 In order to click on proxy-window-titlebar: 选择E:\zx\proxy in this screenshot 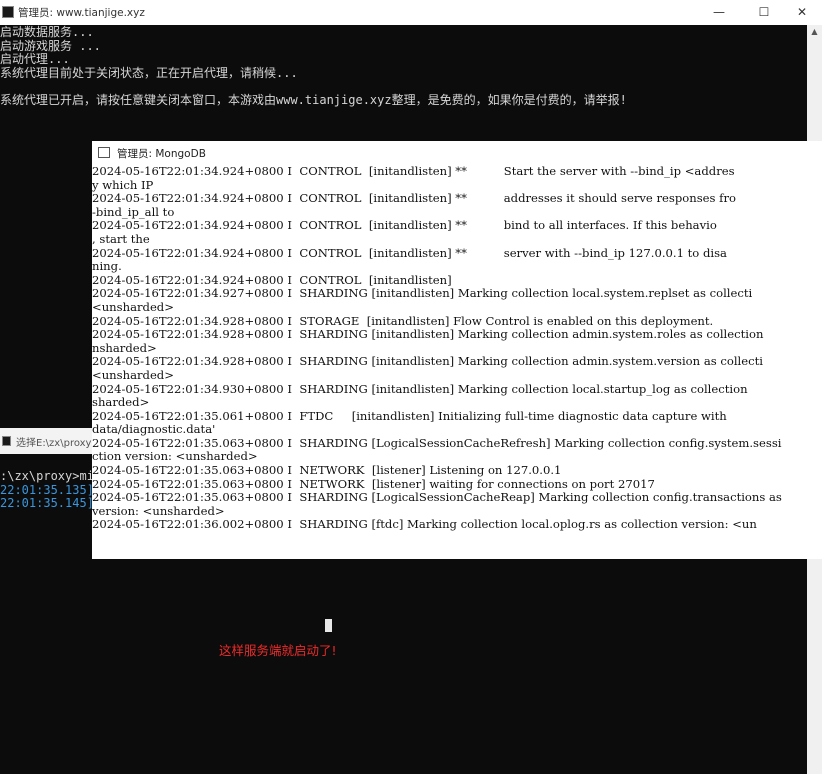, I will do `click(46, 441)`.